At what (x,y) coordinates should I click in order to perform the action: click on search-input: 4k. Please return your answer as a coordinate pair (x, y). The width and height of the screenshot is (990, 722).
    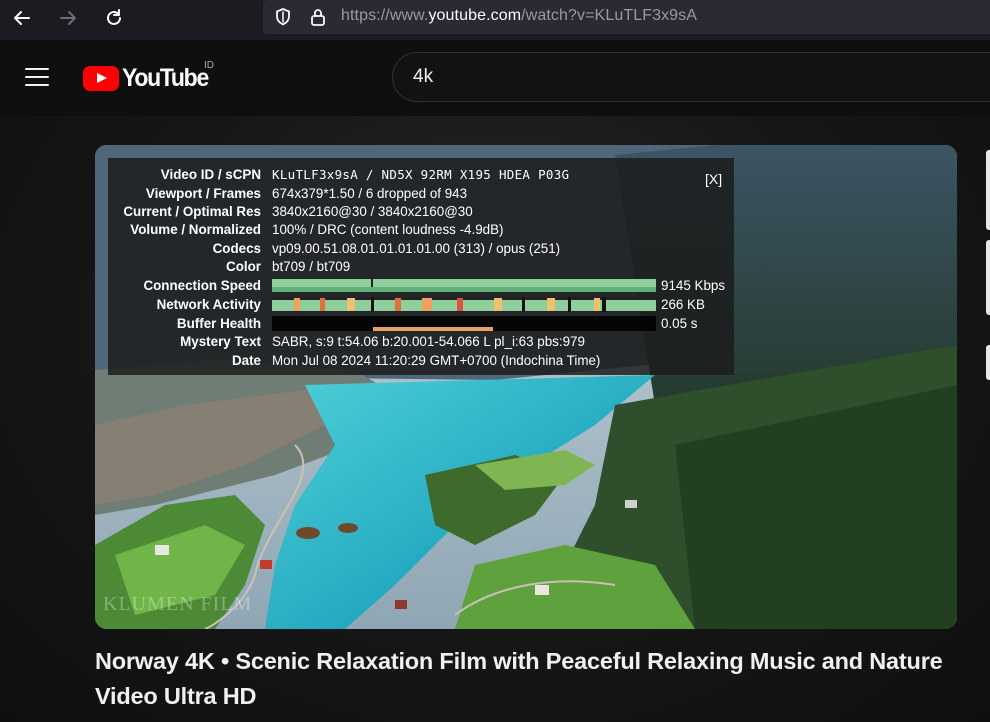
    Looking at the image, I should click on (691, 77).